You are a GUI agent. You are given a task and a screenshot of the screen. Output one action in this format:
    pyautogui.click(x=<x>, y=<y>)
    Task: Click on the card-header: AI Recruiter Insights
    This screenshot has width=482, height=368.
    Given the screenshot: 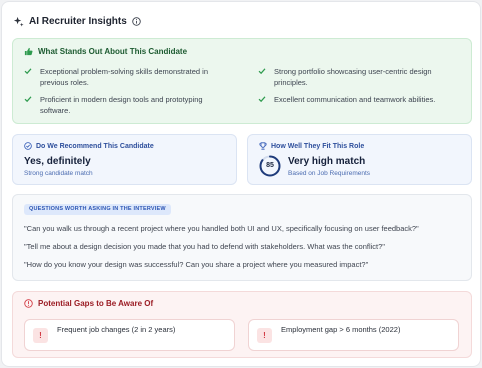 What is the action you would take?
    pyautogui.click(x=77, y=21)
    